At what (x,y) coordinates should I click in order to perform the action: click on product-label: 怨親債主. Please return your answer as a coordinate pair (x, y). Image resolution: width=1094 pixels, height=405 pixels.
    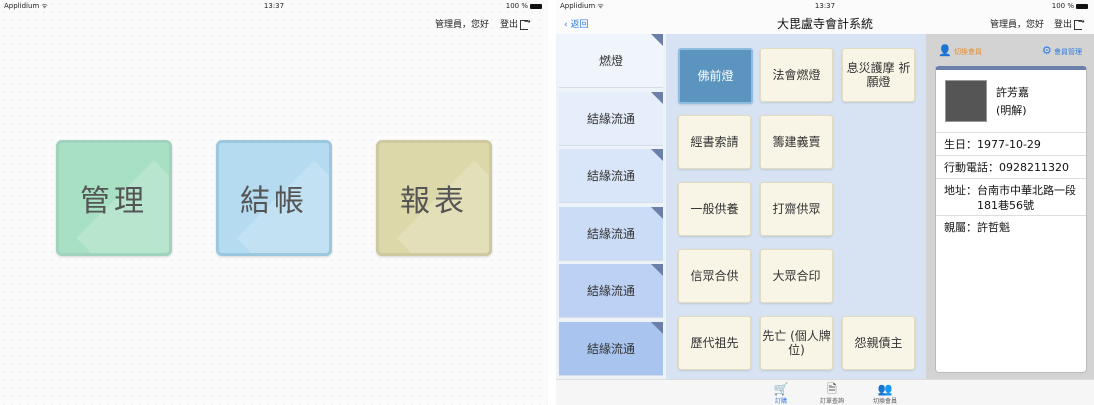
    Looking at the image, I should click on (878, 343).